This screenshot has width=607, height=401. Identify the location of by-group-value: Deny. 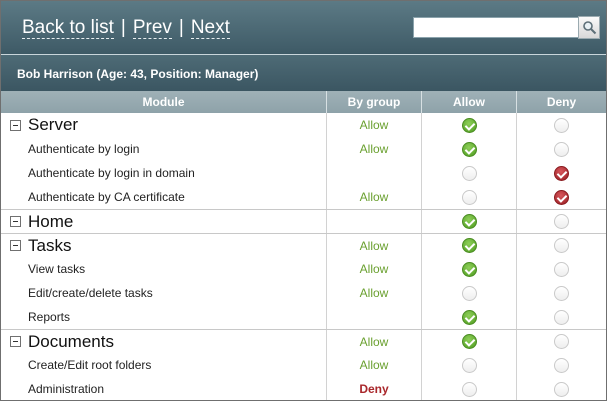
(374, 389).